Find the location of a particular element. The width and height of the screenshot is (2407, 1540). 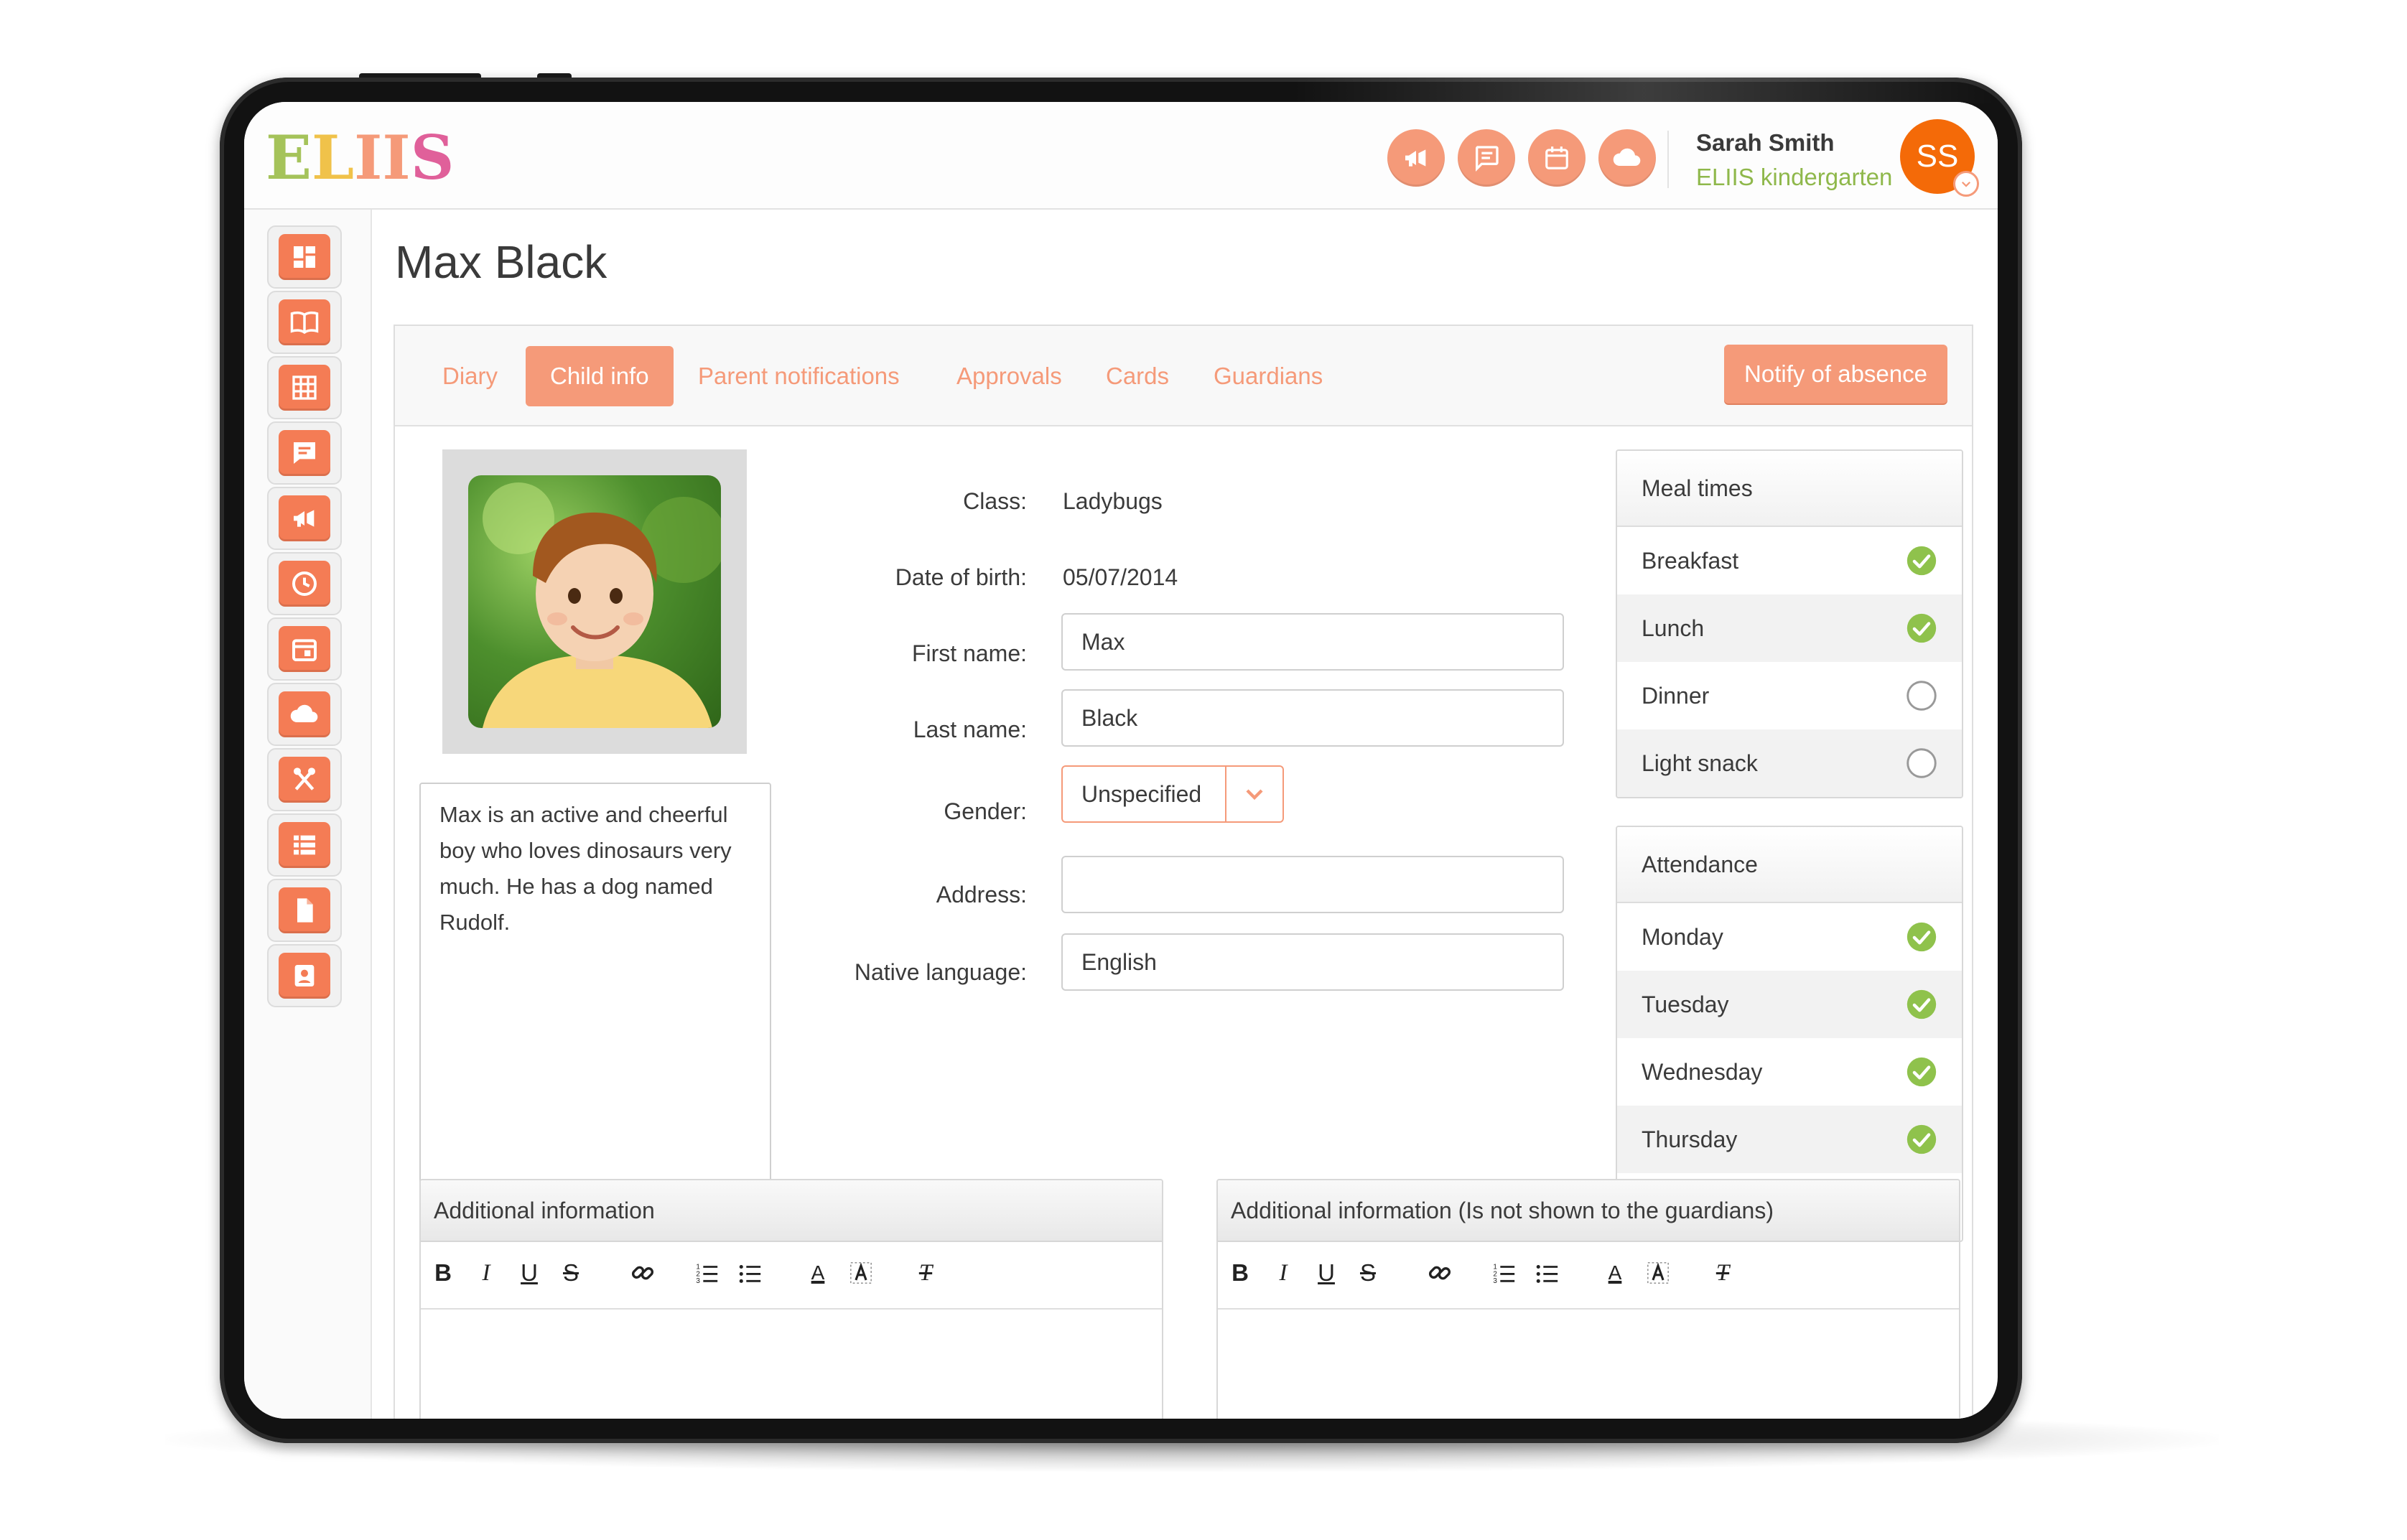

sidebar-item-documents is located at coordinates (305, 910).